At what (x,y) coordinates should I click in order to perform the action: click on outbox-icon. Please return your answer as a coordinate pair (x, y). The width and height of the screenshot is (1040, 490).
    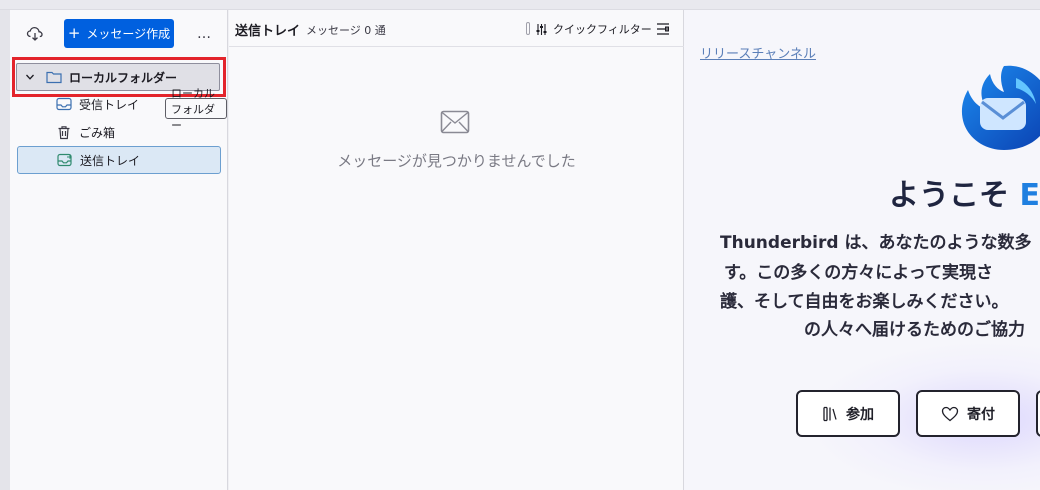
    Looking at the image, I should click on (65, 160).